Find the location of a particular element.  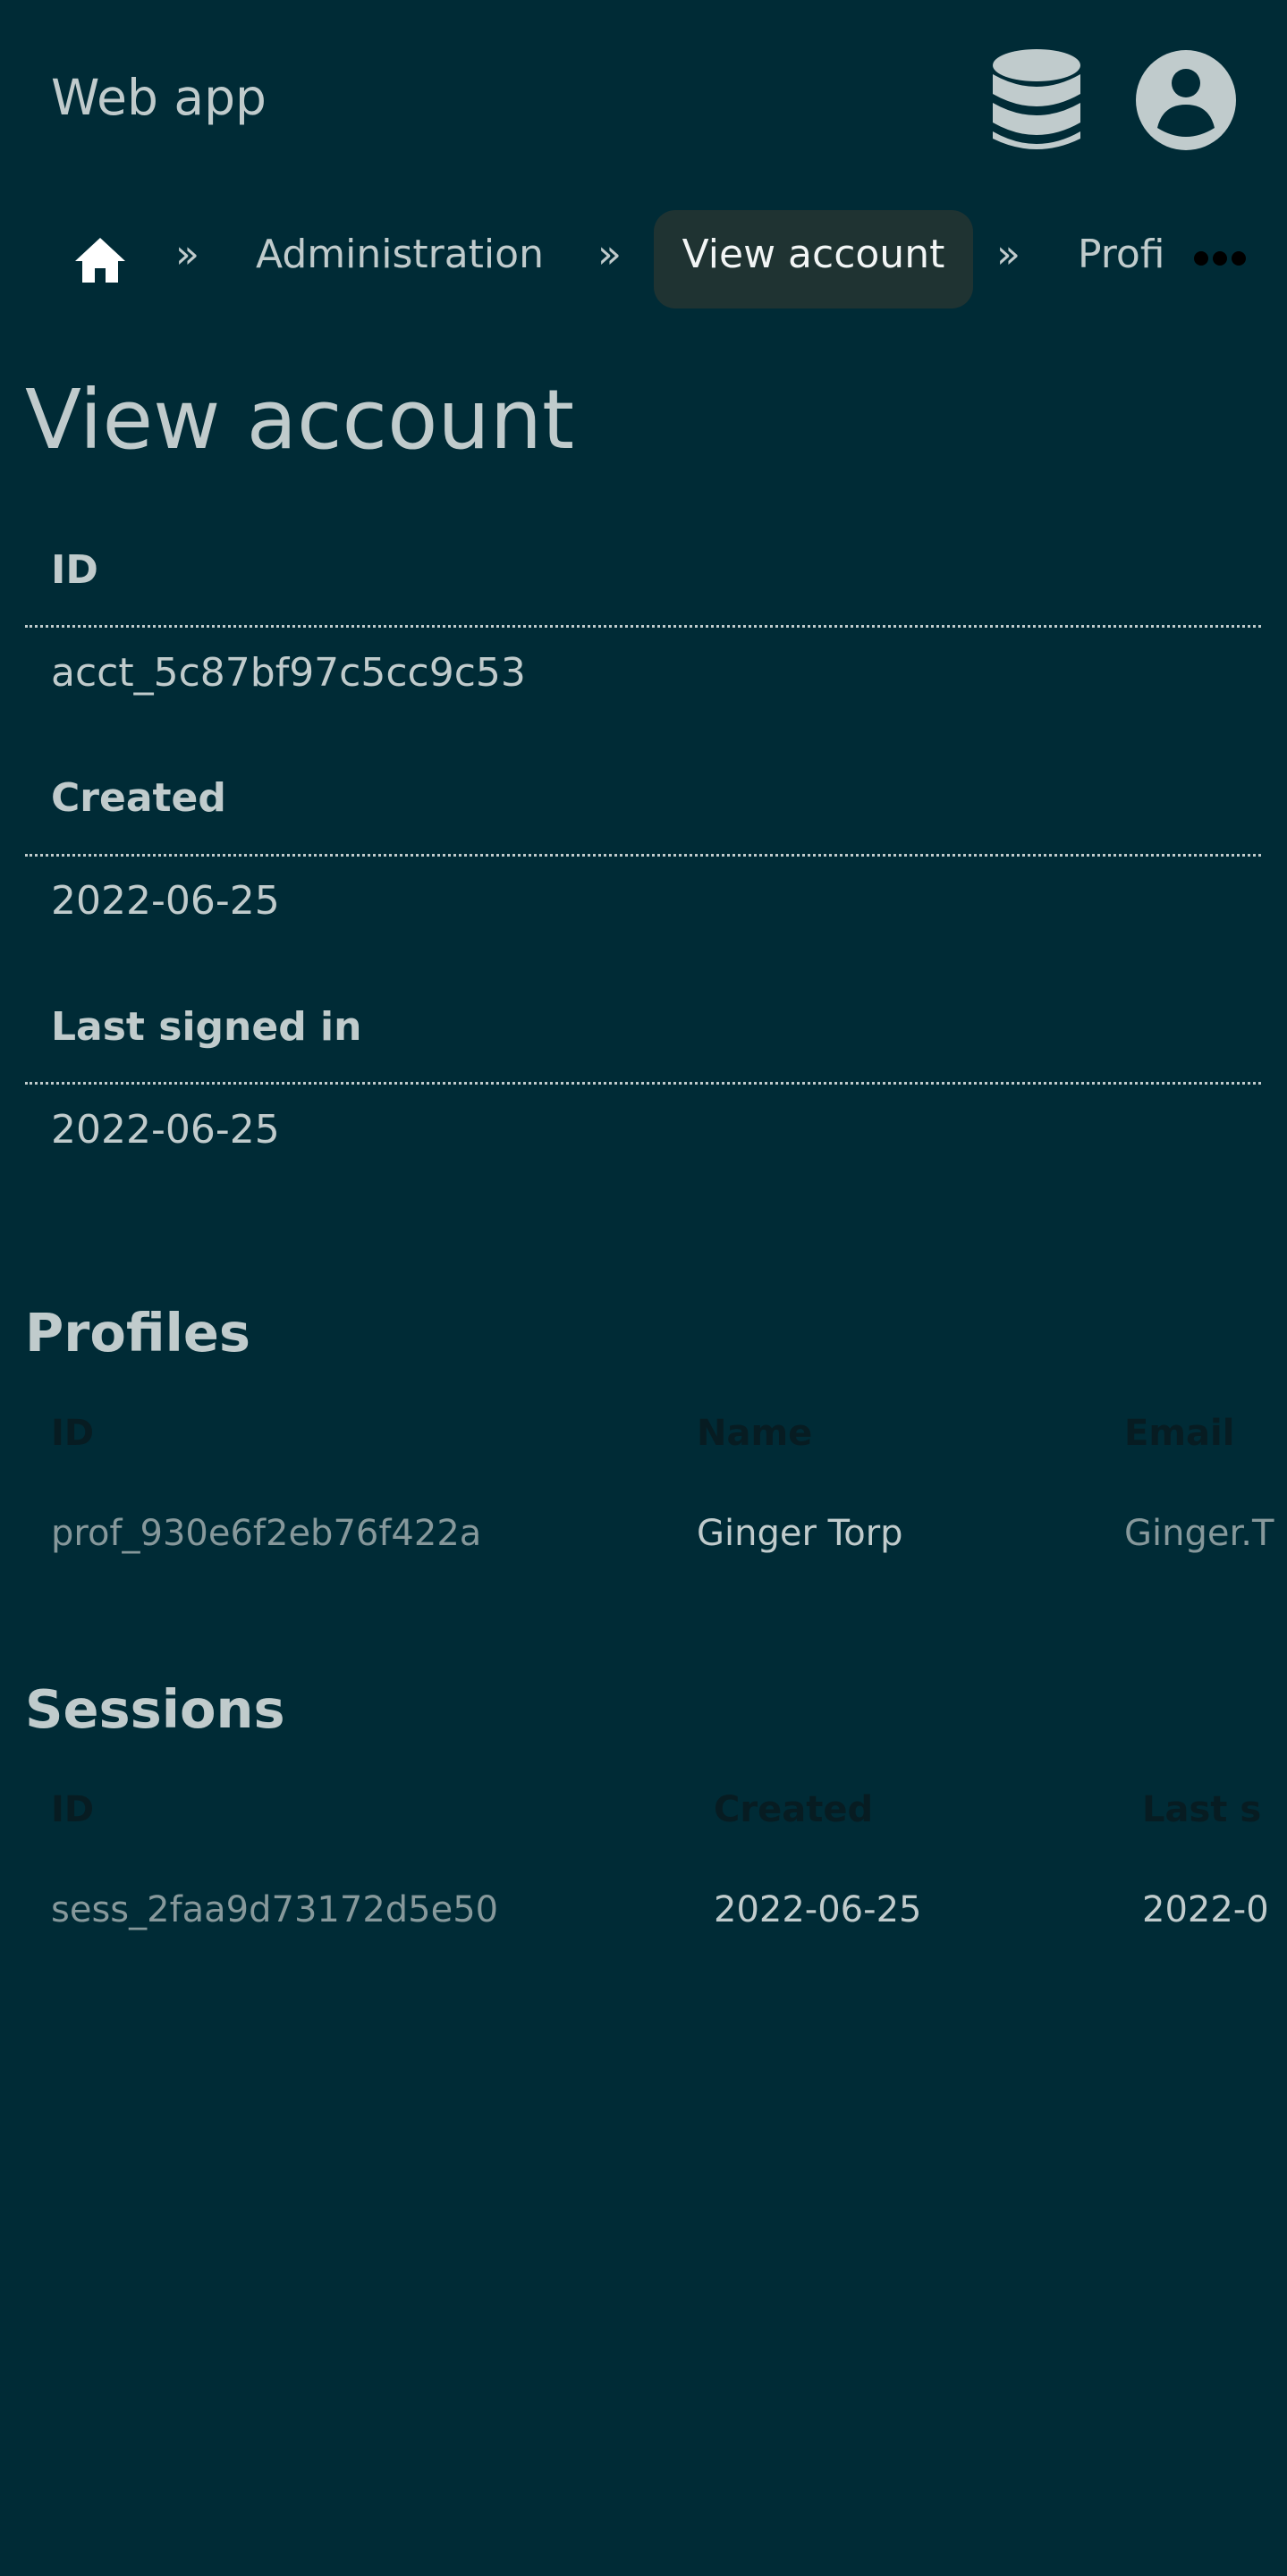

profile-id-link: prof_930e6f2eb76f422a is located at coordinates (266, 1533).